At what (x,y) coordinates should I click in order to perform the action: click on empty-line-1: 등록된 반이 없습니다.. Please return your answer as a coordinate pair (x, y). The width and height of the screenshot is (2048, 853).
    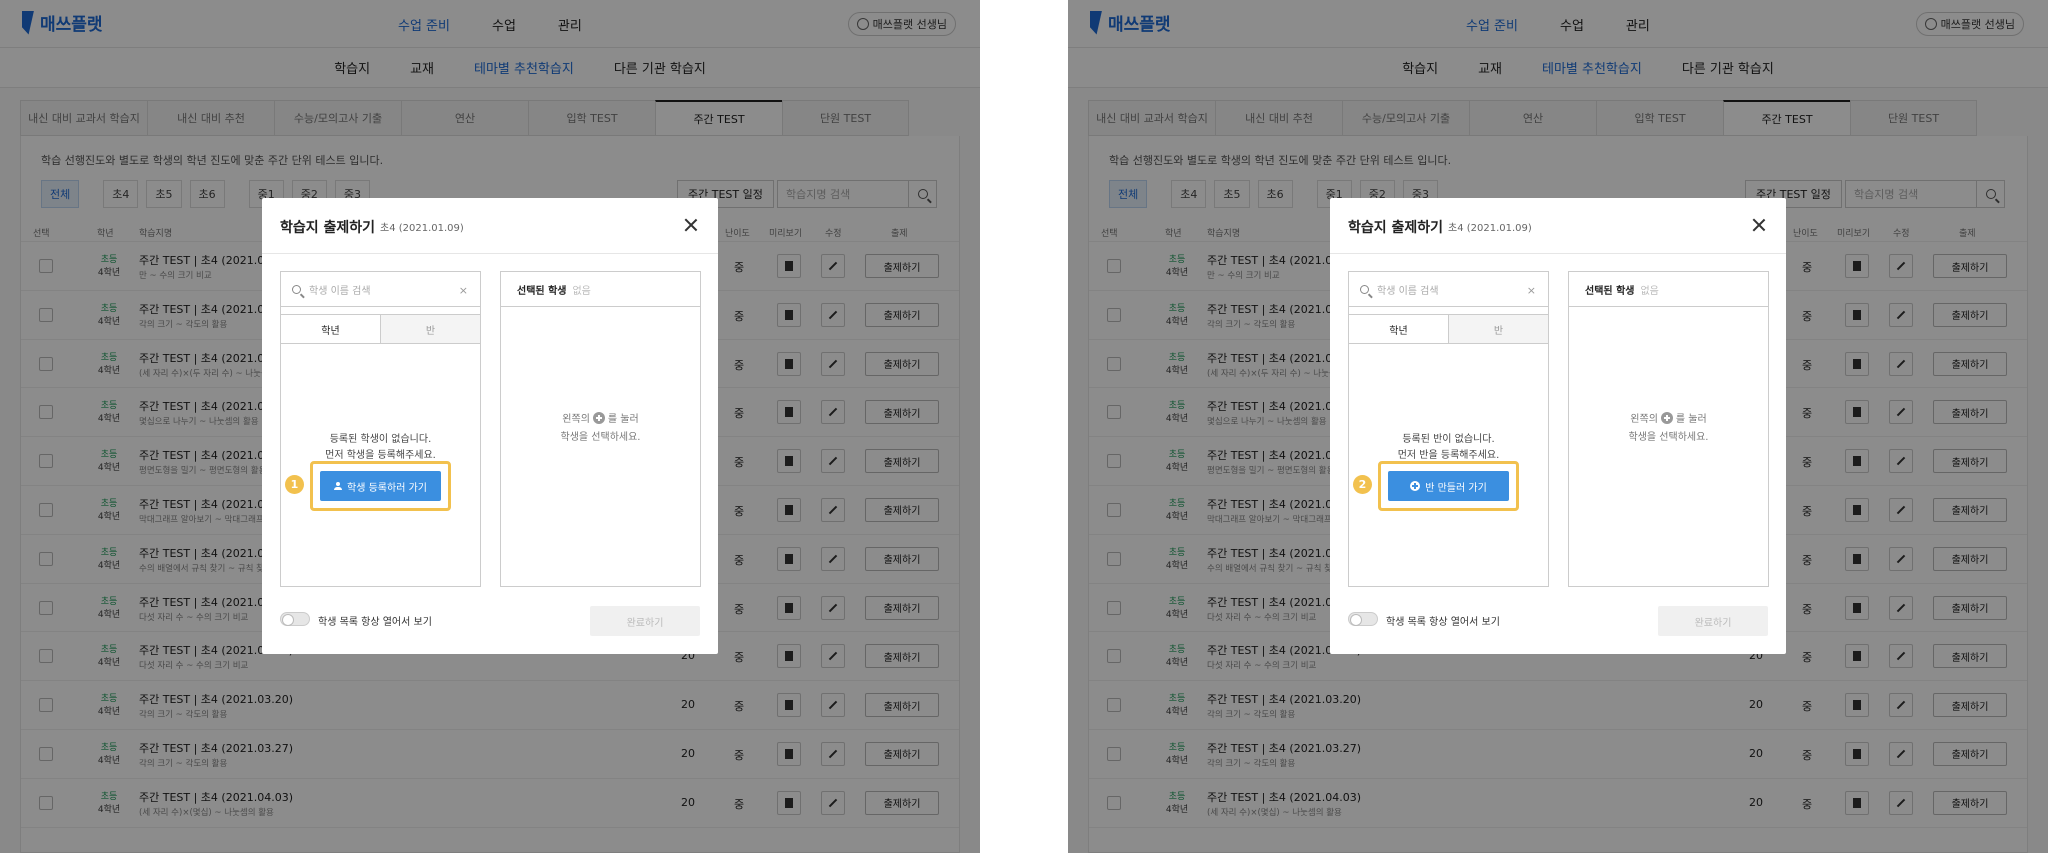
    Looking at the image, I should click on (1448, 439).